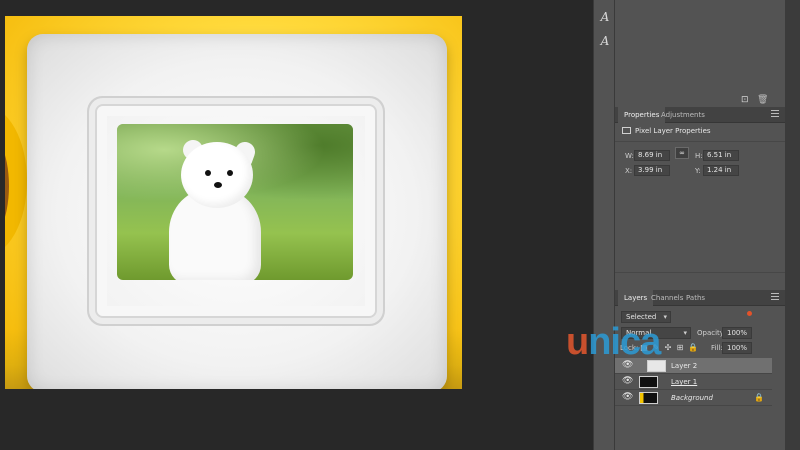 This screenshot has width=800, height=450. I want to click on w-label: W:, so click(629, 156).